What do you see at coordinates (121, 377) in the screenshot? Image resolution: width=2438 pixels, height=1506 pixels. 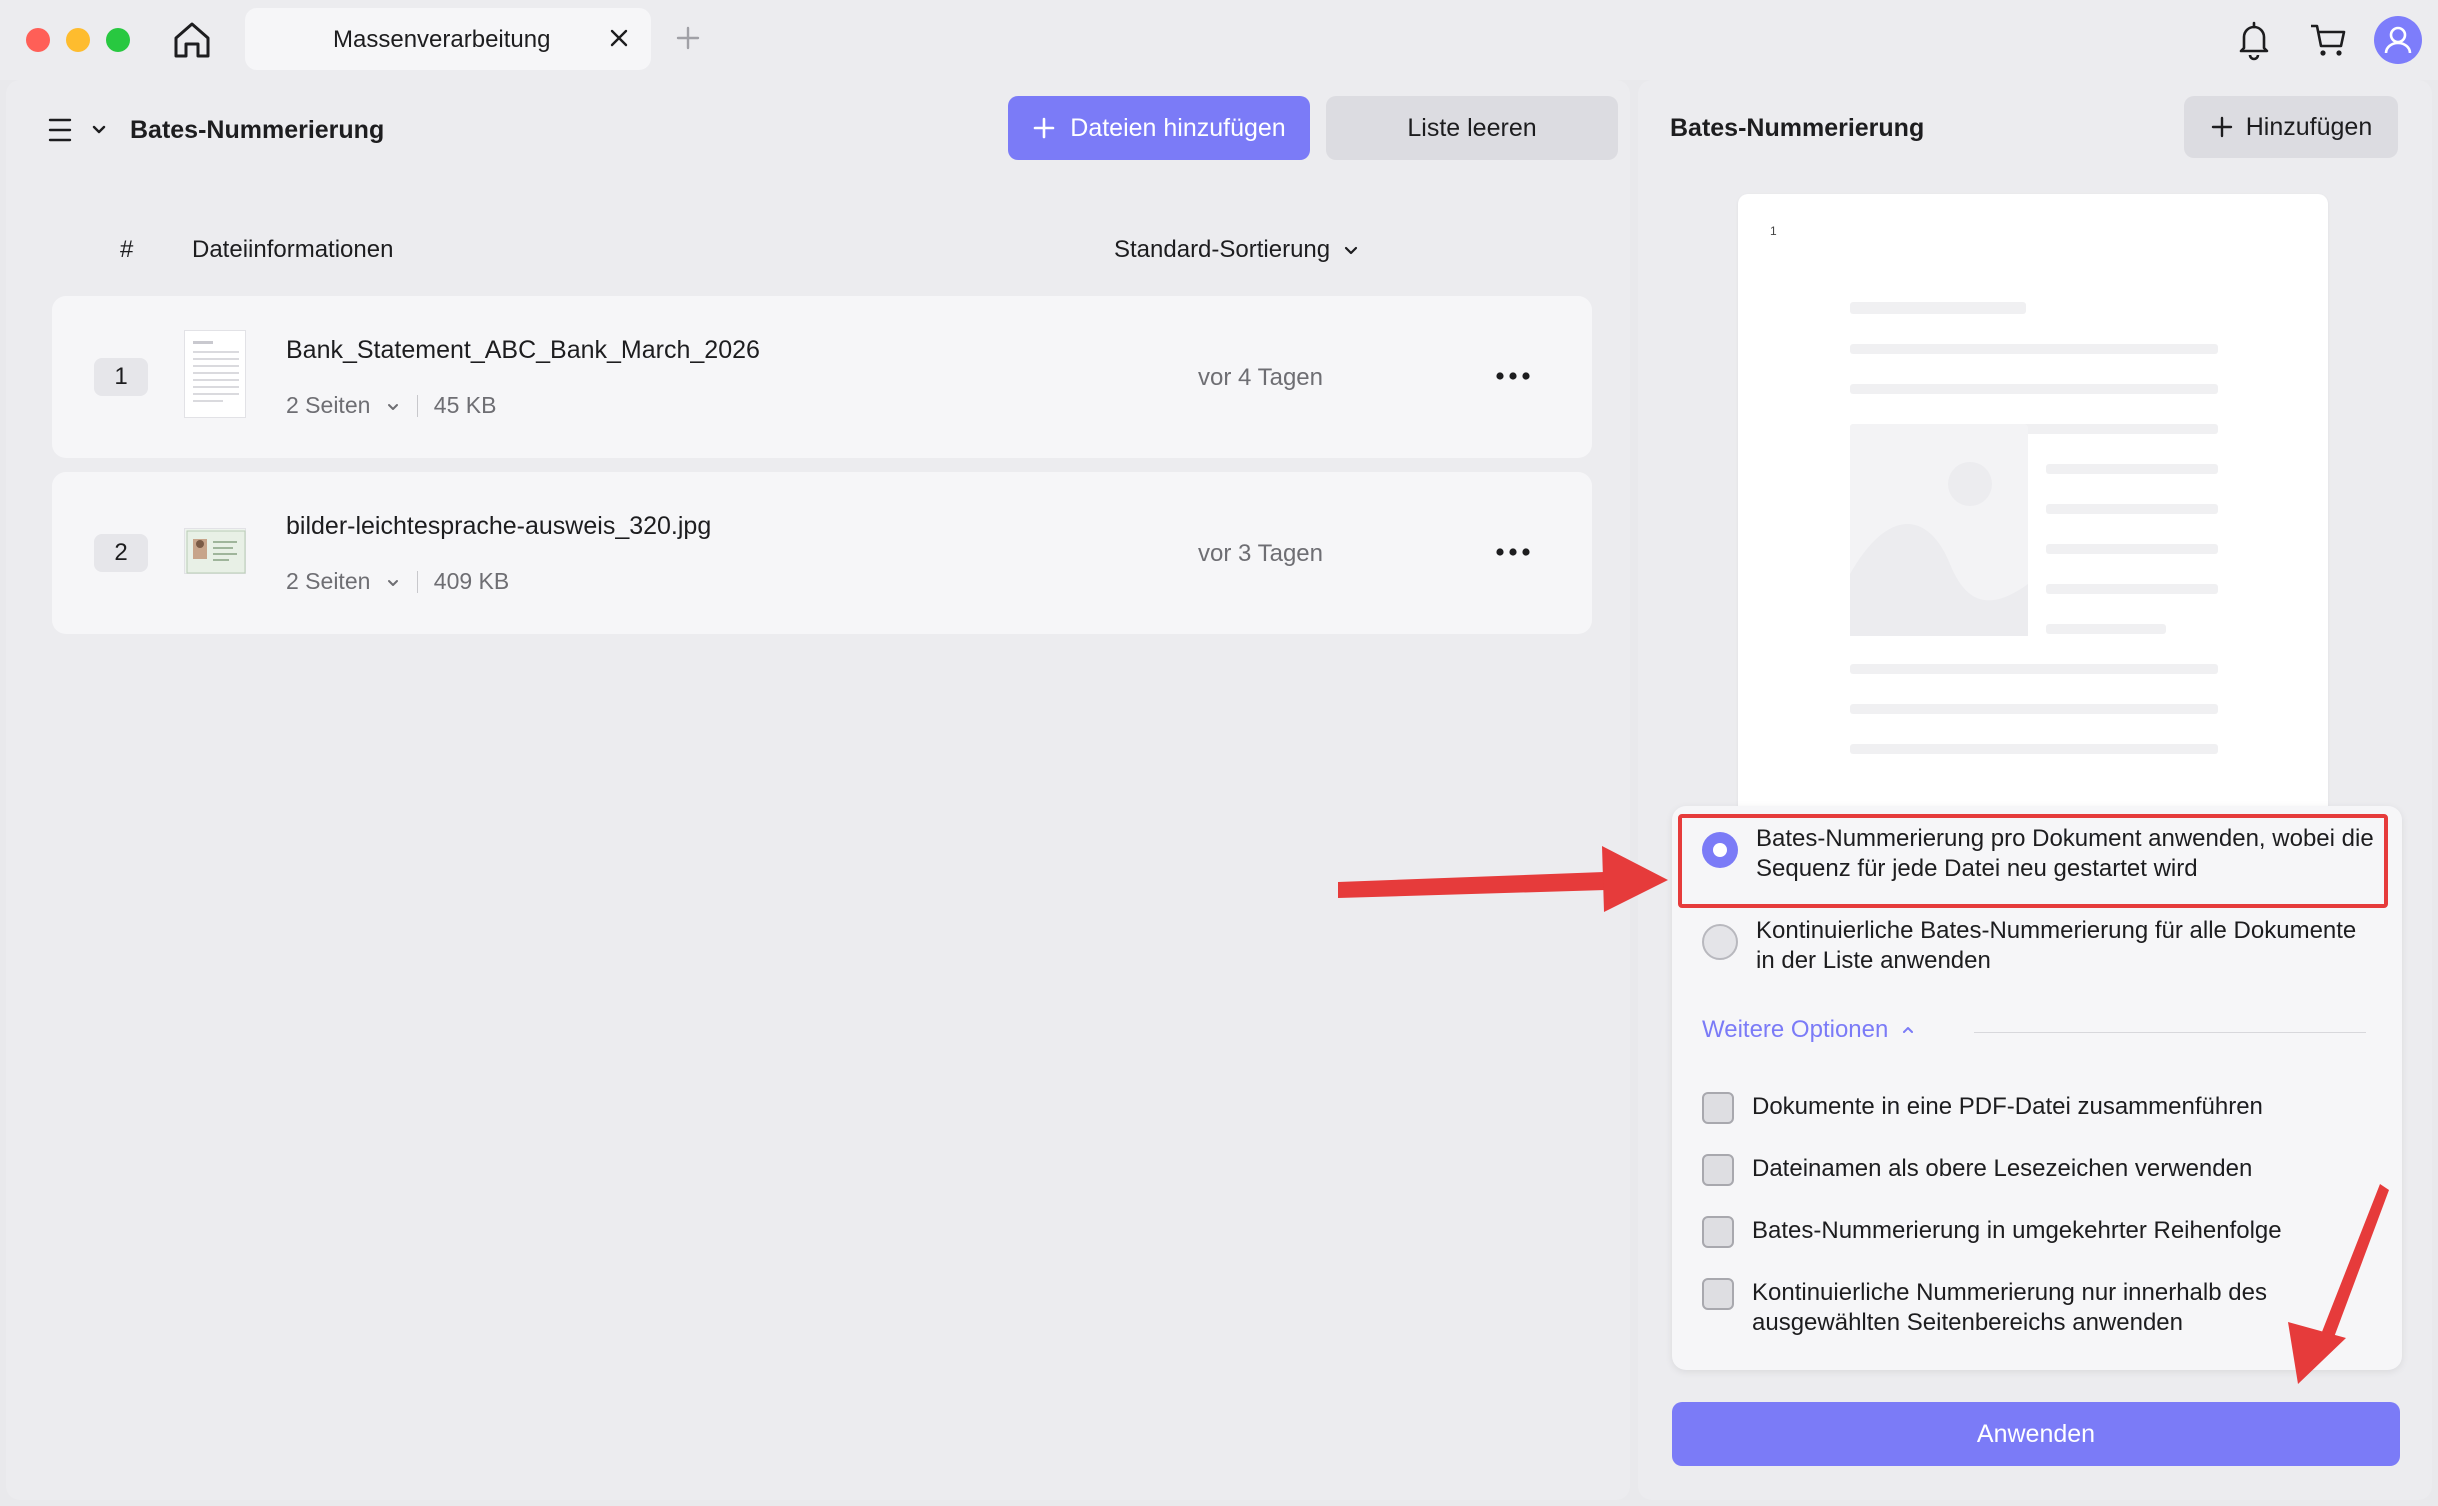 I see `row-number: 1` at bounding box center [121, 377].